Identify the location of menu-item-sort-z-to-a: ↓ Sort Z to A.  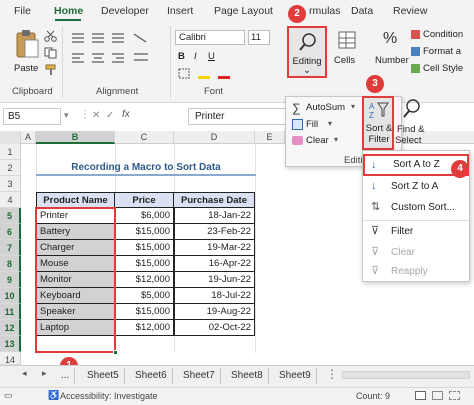
(416, 186).